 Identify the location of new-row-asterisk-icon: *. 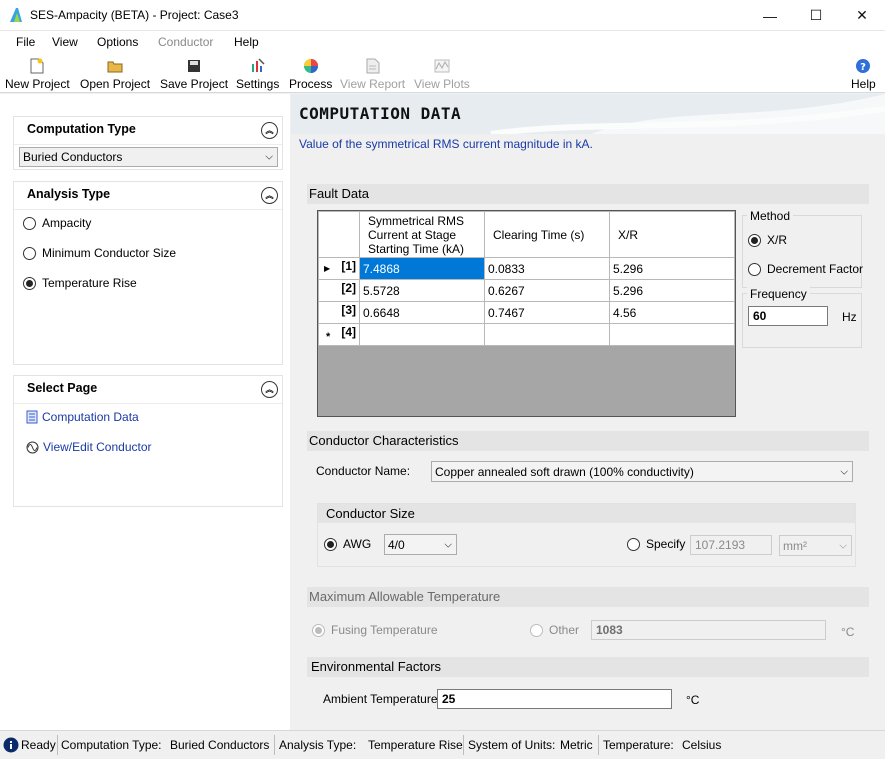
(328, 337).